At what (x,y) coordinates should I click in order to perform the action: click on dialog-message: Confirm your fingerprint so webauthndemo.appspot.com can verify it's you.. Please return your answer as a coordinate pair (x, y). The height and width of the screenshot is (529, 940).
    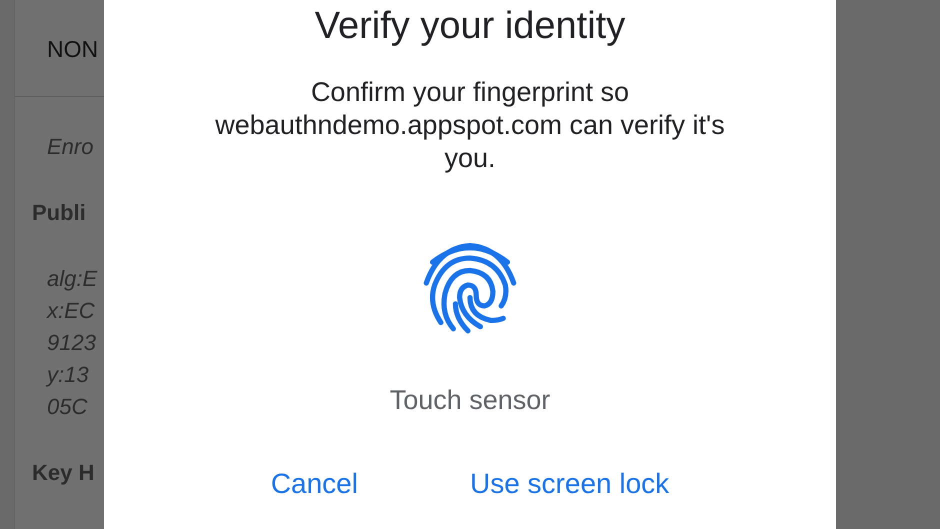
    Looking at the image, I should click on (470, 125).